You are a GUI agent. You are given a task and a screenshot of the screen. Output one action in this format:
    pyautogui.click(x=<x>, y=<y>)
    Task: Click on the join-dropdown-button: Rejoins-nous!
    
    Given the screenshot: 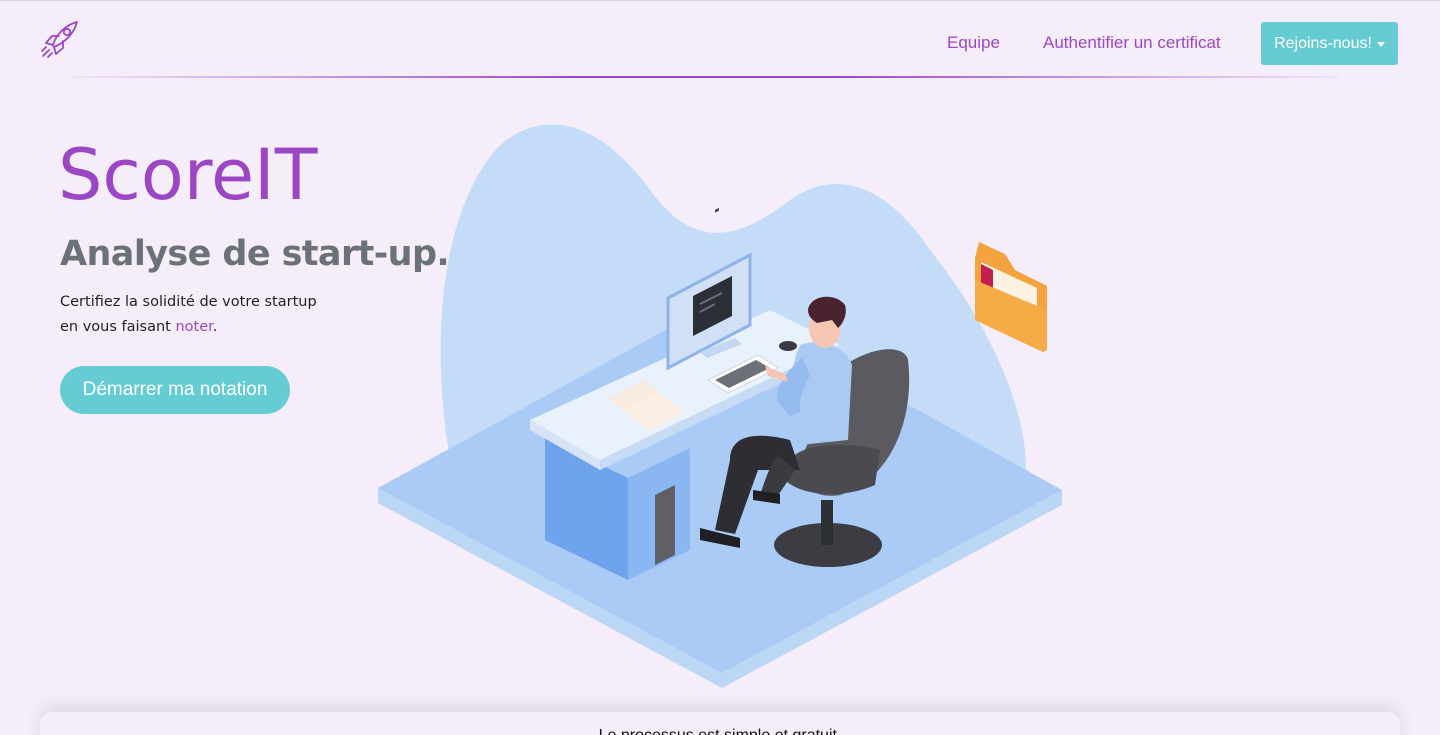 What is the action you would take?
    pyautogui.click(x=1329, y=43)
    